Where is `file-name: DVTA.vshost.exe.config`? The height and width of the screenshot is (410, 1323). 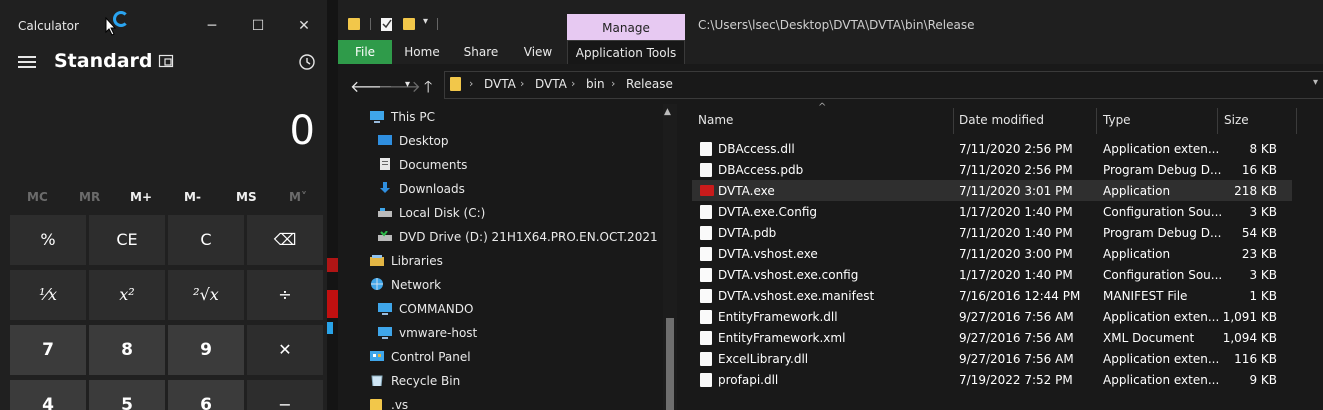
file-name: DVTA.vshost.exe.config is located at coordinates (788, 275).